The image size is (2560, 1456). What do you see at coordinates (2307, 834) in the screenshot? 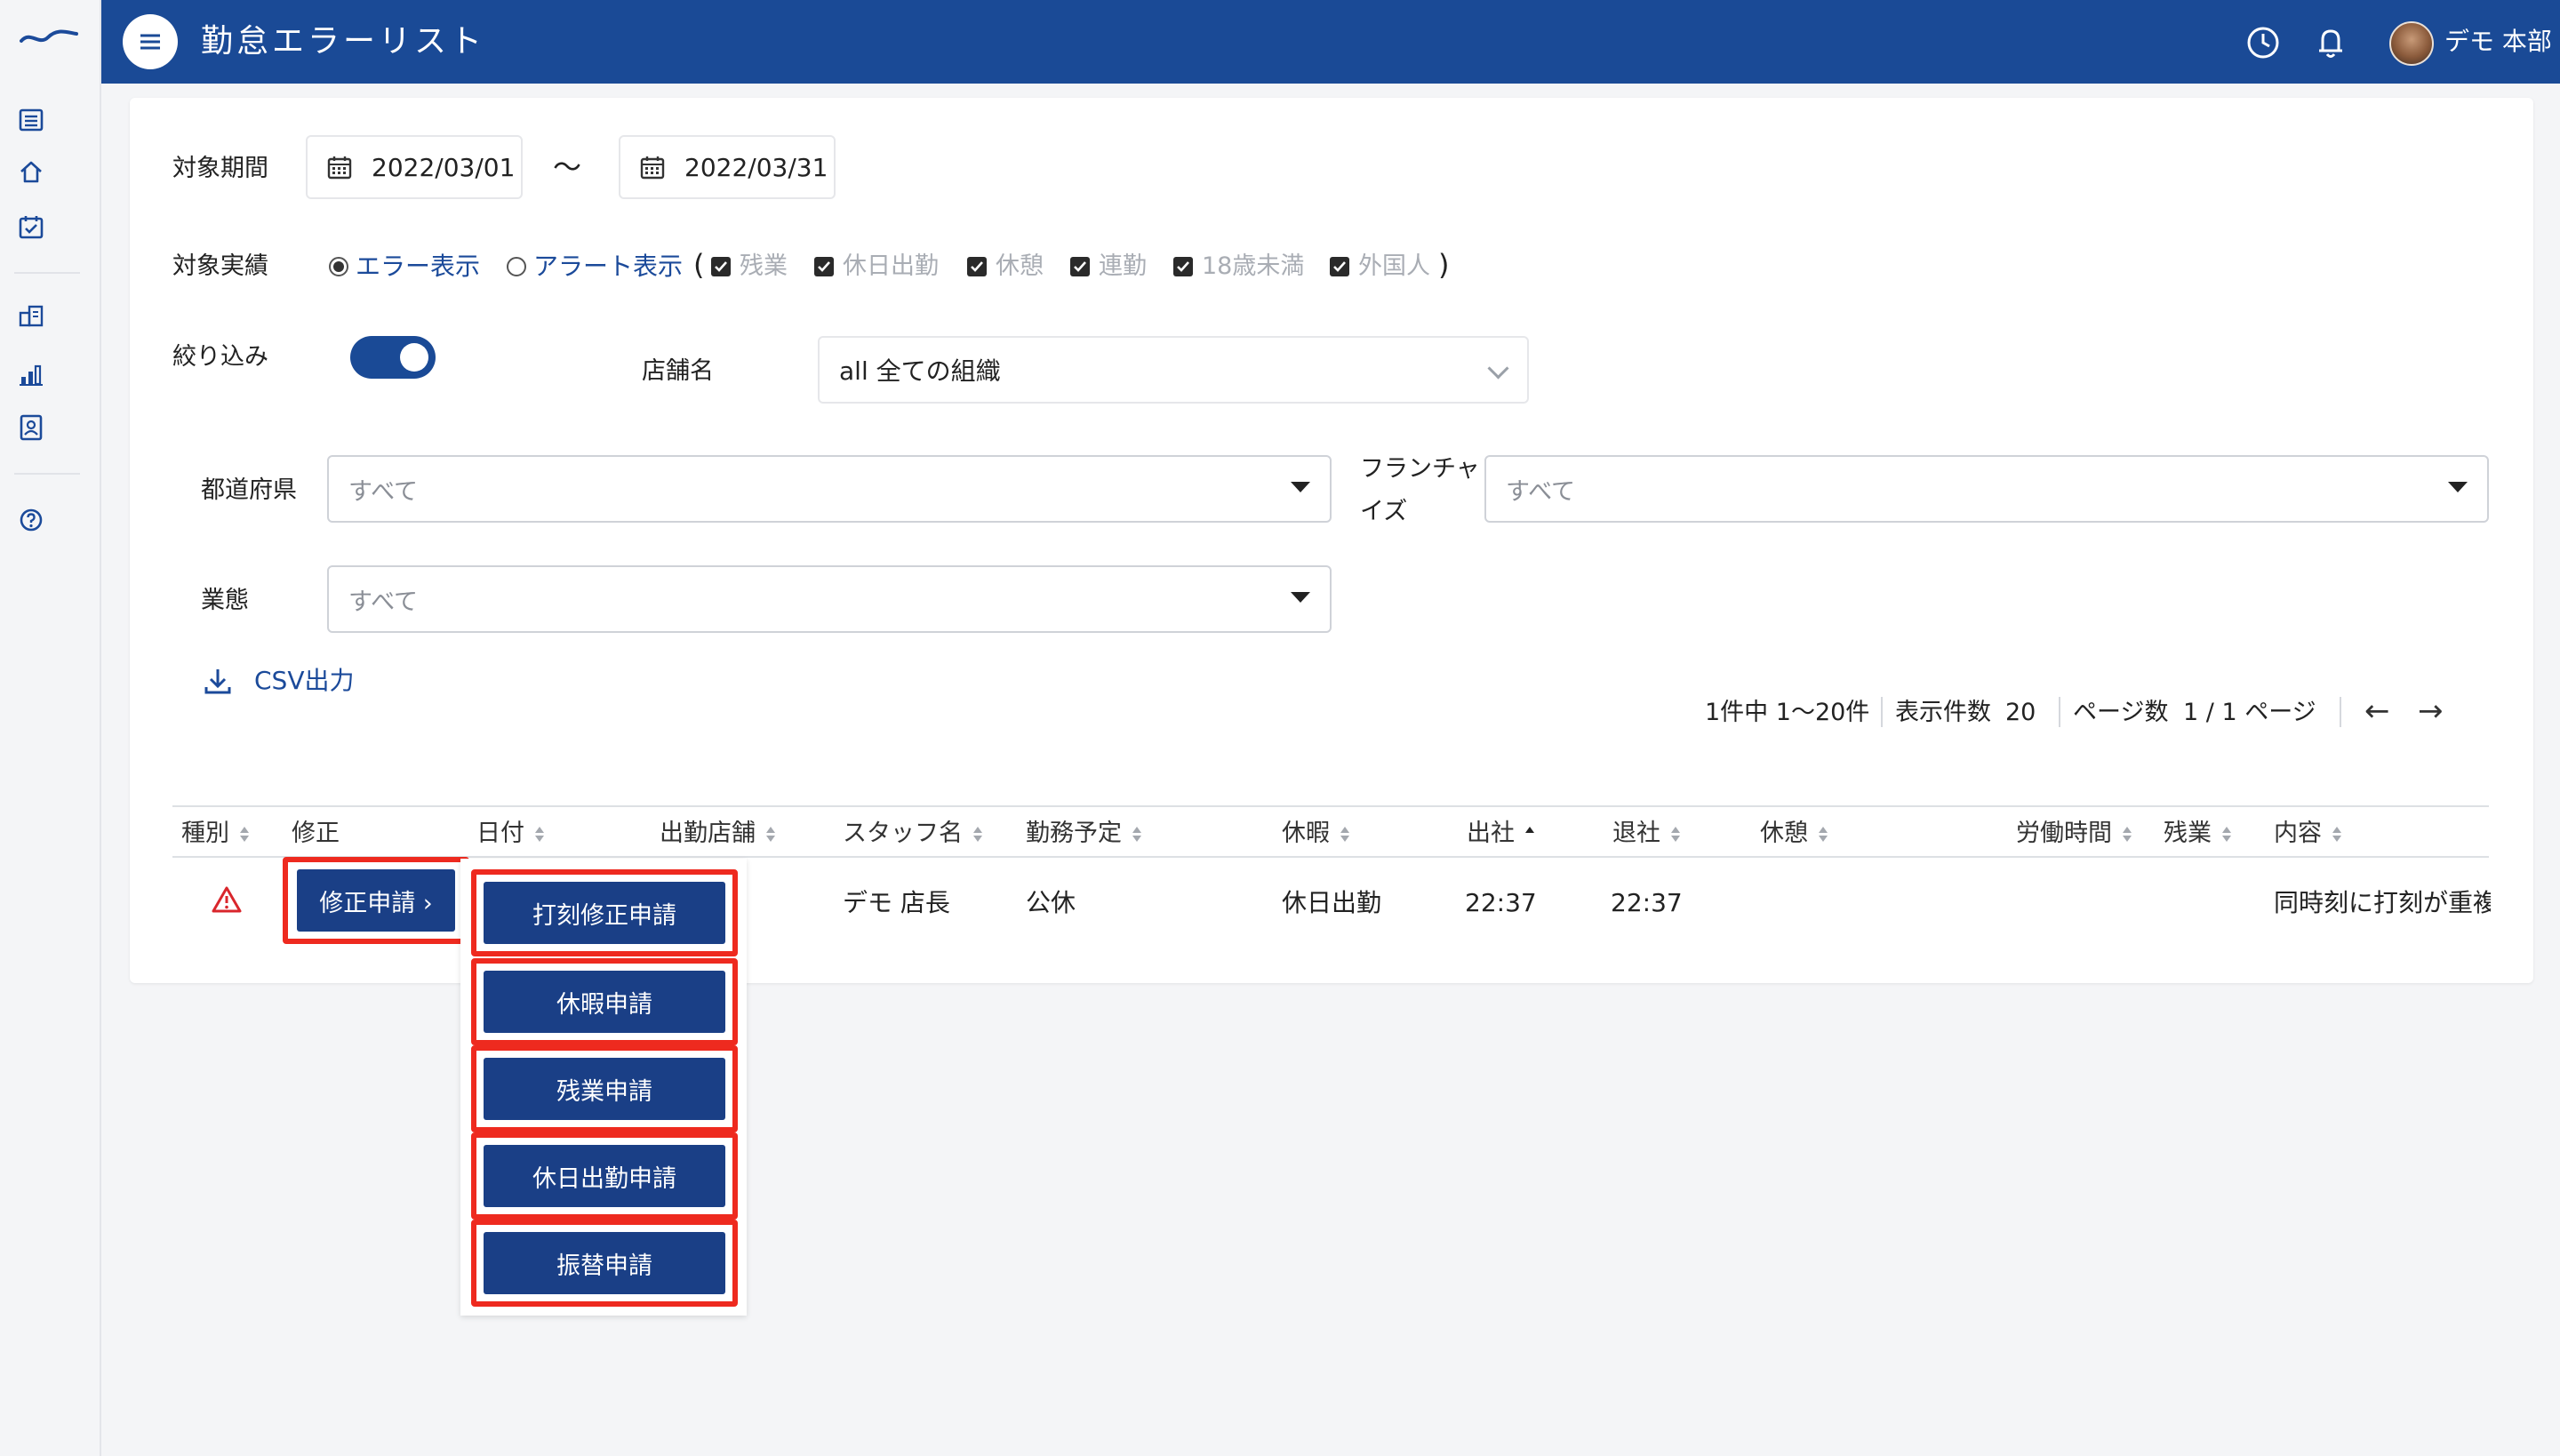
I see `column-content: 内容` at bounding box center [2307, 834].